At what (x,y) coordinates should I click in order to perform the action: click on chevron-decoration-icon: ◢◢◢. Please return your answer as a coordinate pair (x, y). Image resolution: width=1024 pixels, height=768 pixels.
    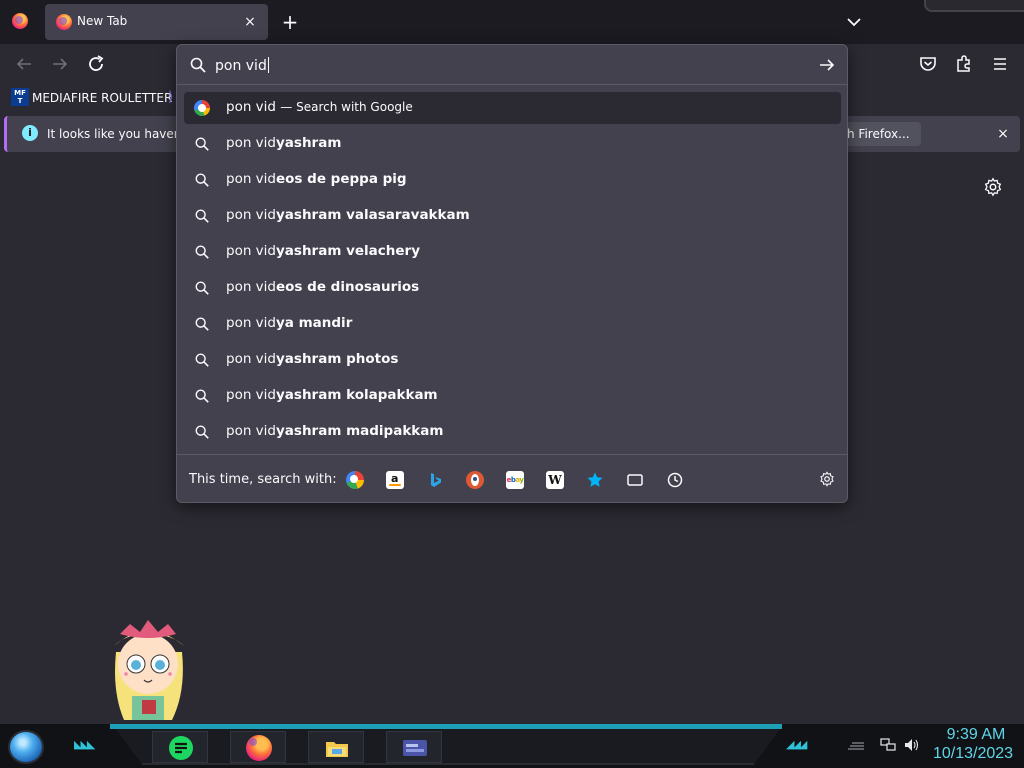
    Looking at the image, I should click on (796, 744).